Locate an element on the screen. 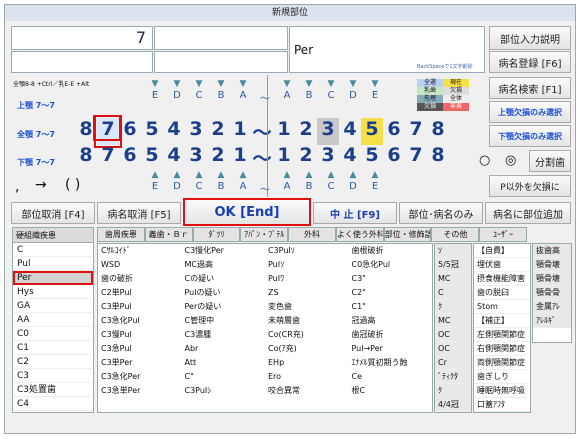  option-item: 根C is located at coordinates (391, 391).